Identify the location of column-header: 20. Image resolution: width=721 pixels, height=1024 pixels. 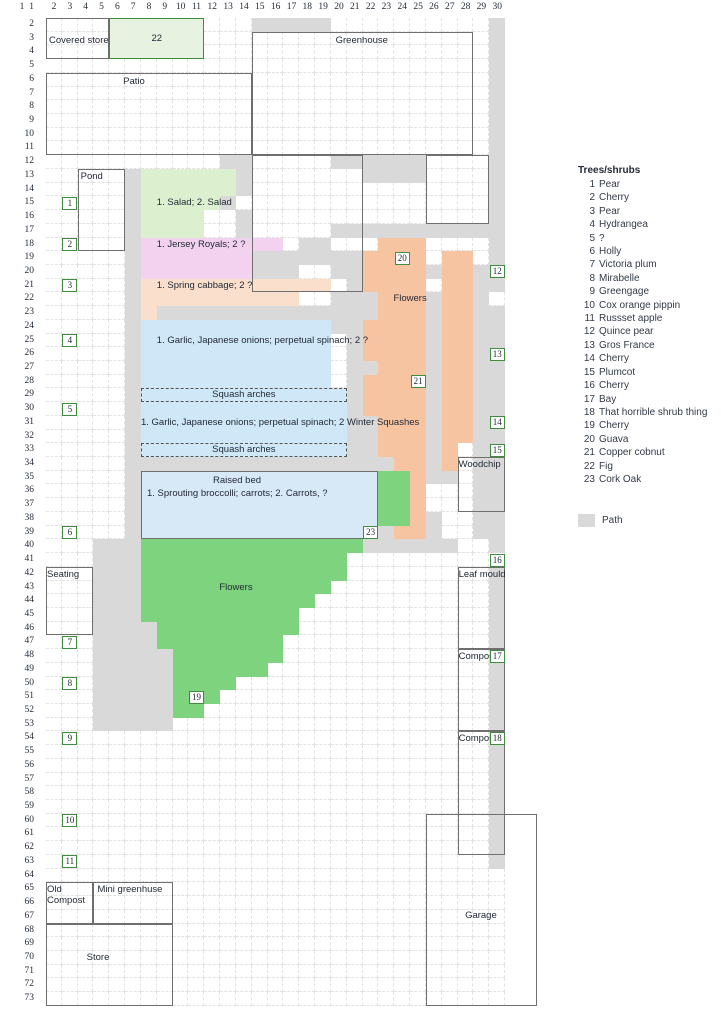
(339, 7).